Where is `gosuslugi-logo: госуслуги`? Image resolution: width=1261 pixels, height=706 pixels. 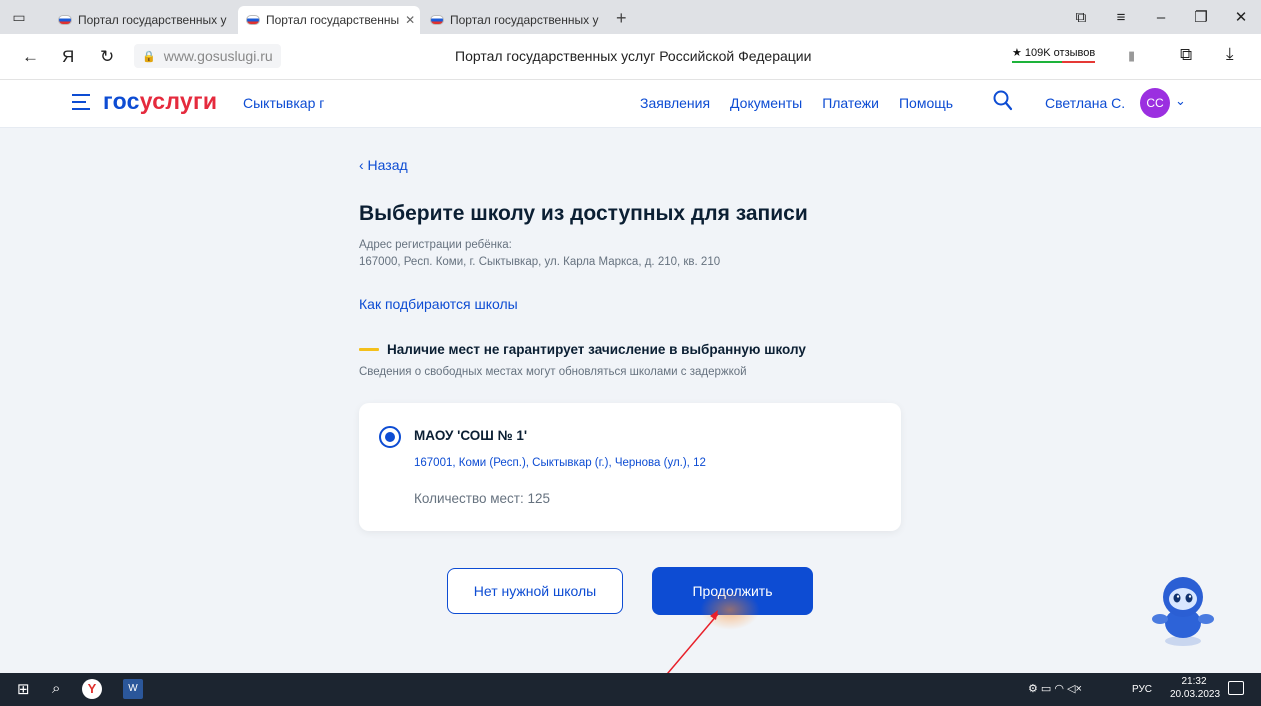 gosuslugi-logo: госуслуги is located at coordinates (160, 101).